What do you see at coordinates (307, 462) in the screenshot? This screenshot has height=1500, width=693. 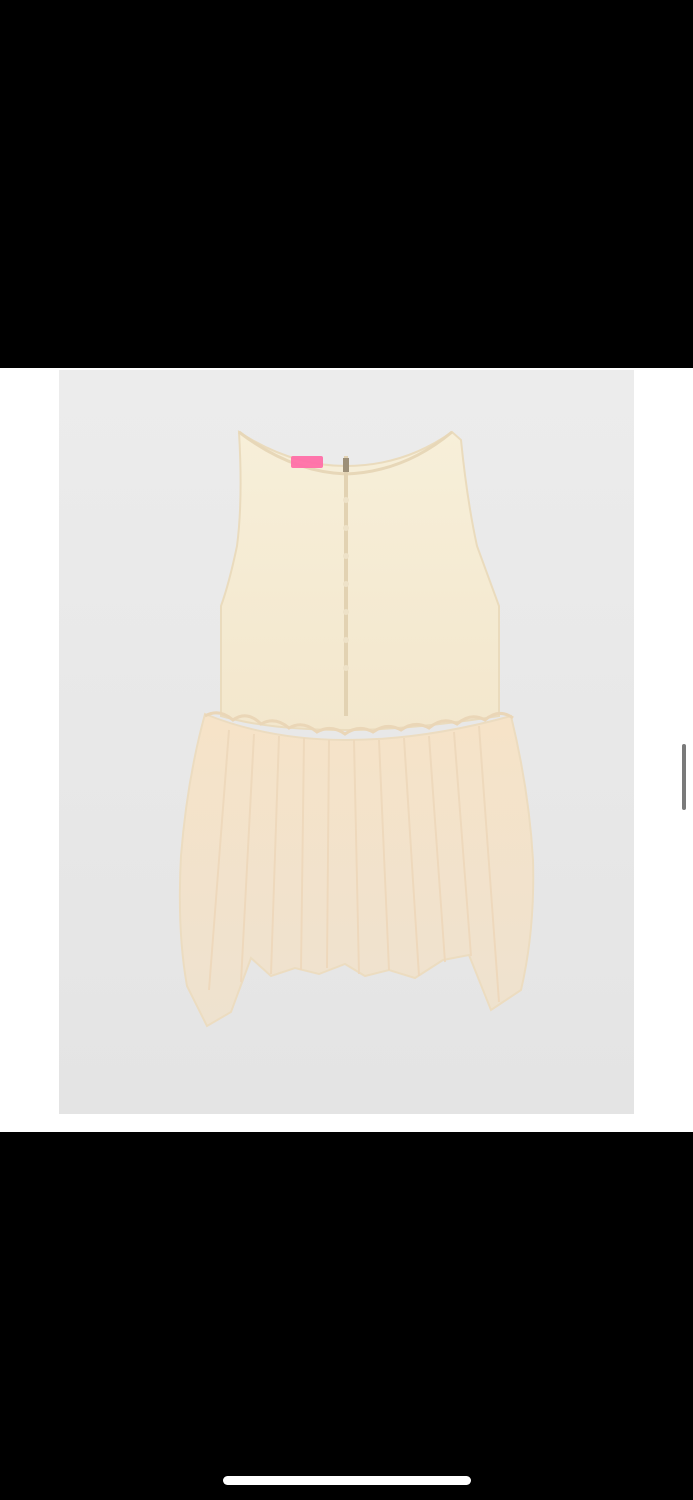 I see `brand-label` at bounding box center [307, 462].